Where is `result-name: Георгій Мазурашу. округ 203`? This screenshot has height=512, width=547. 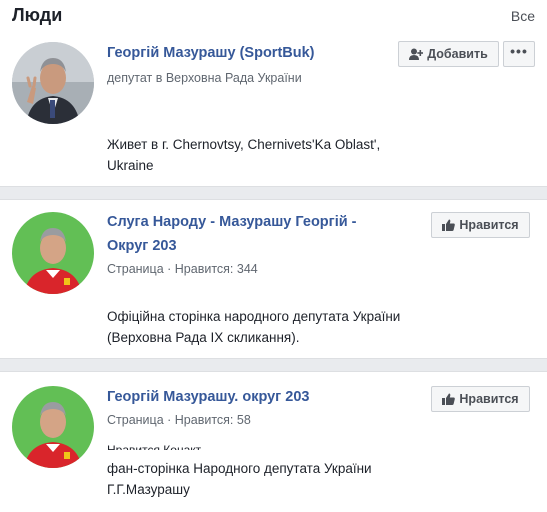 result-name: Георгій Мазурашу. округ 203 is located at coordinates (208, 397).